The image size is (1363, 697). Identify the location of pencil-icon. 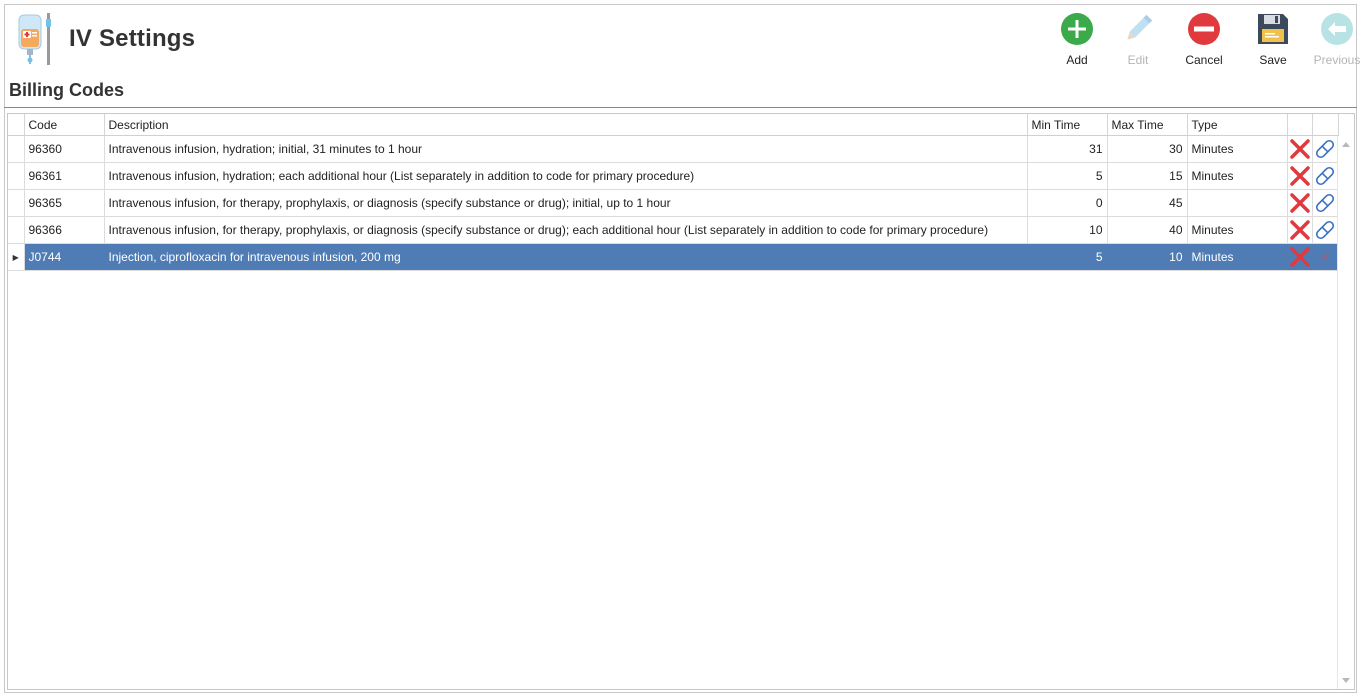
(1140, 27).